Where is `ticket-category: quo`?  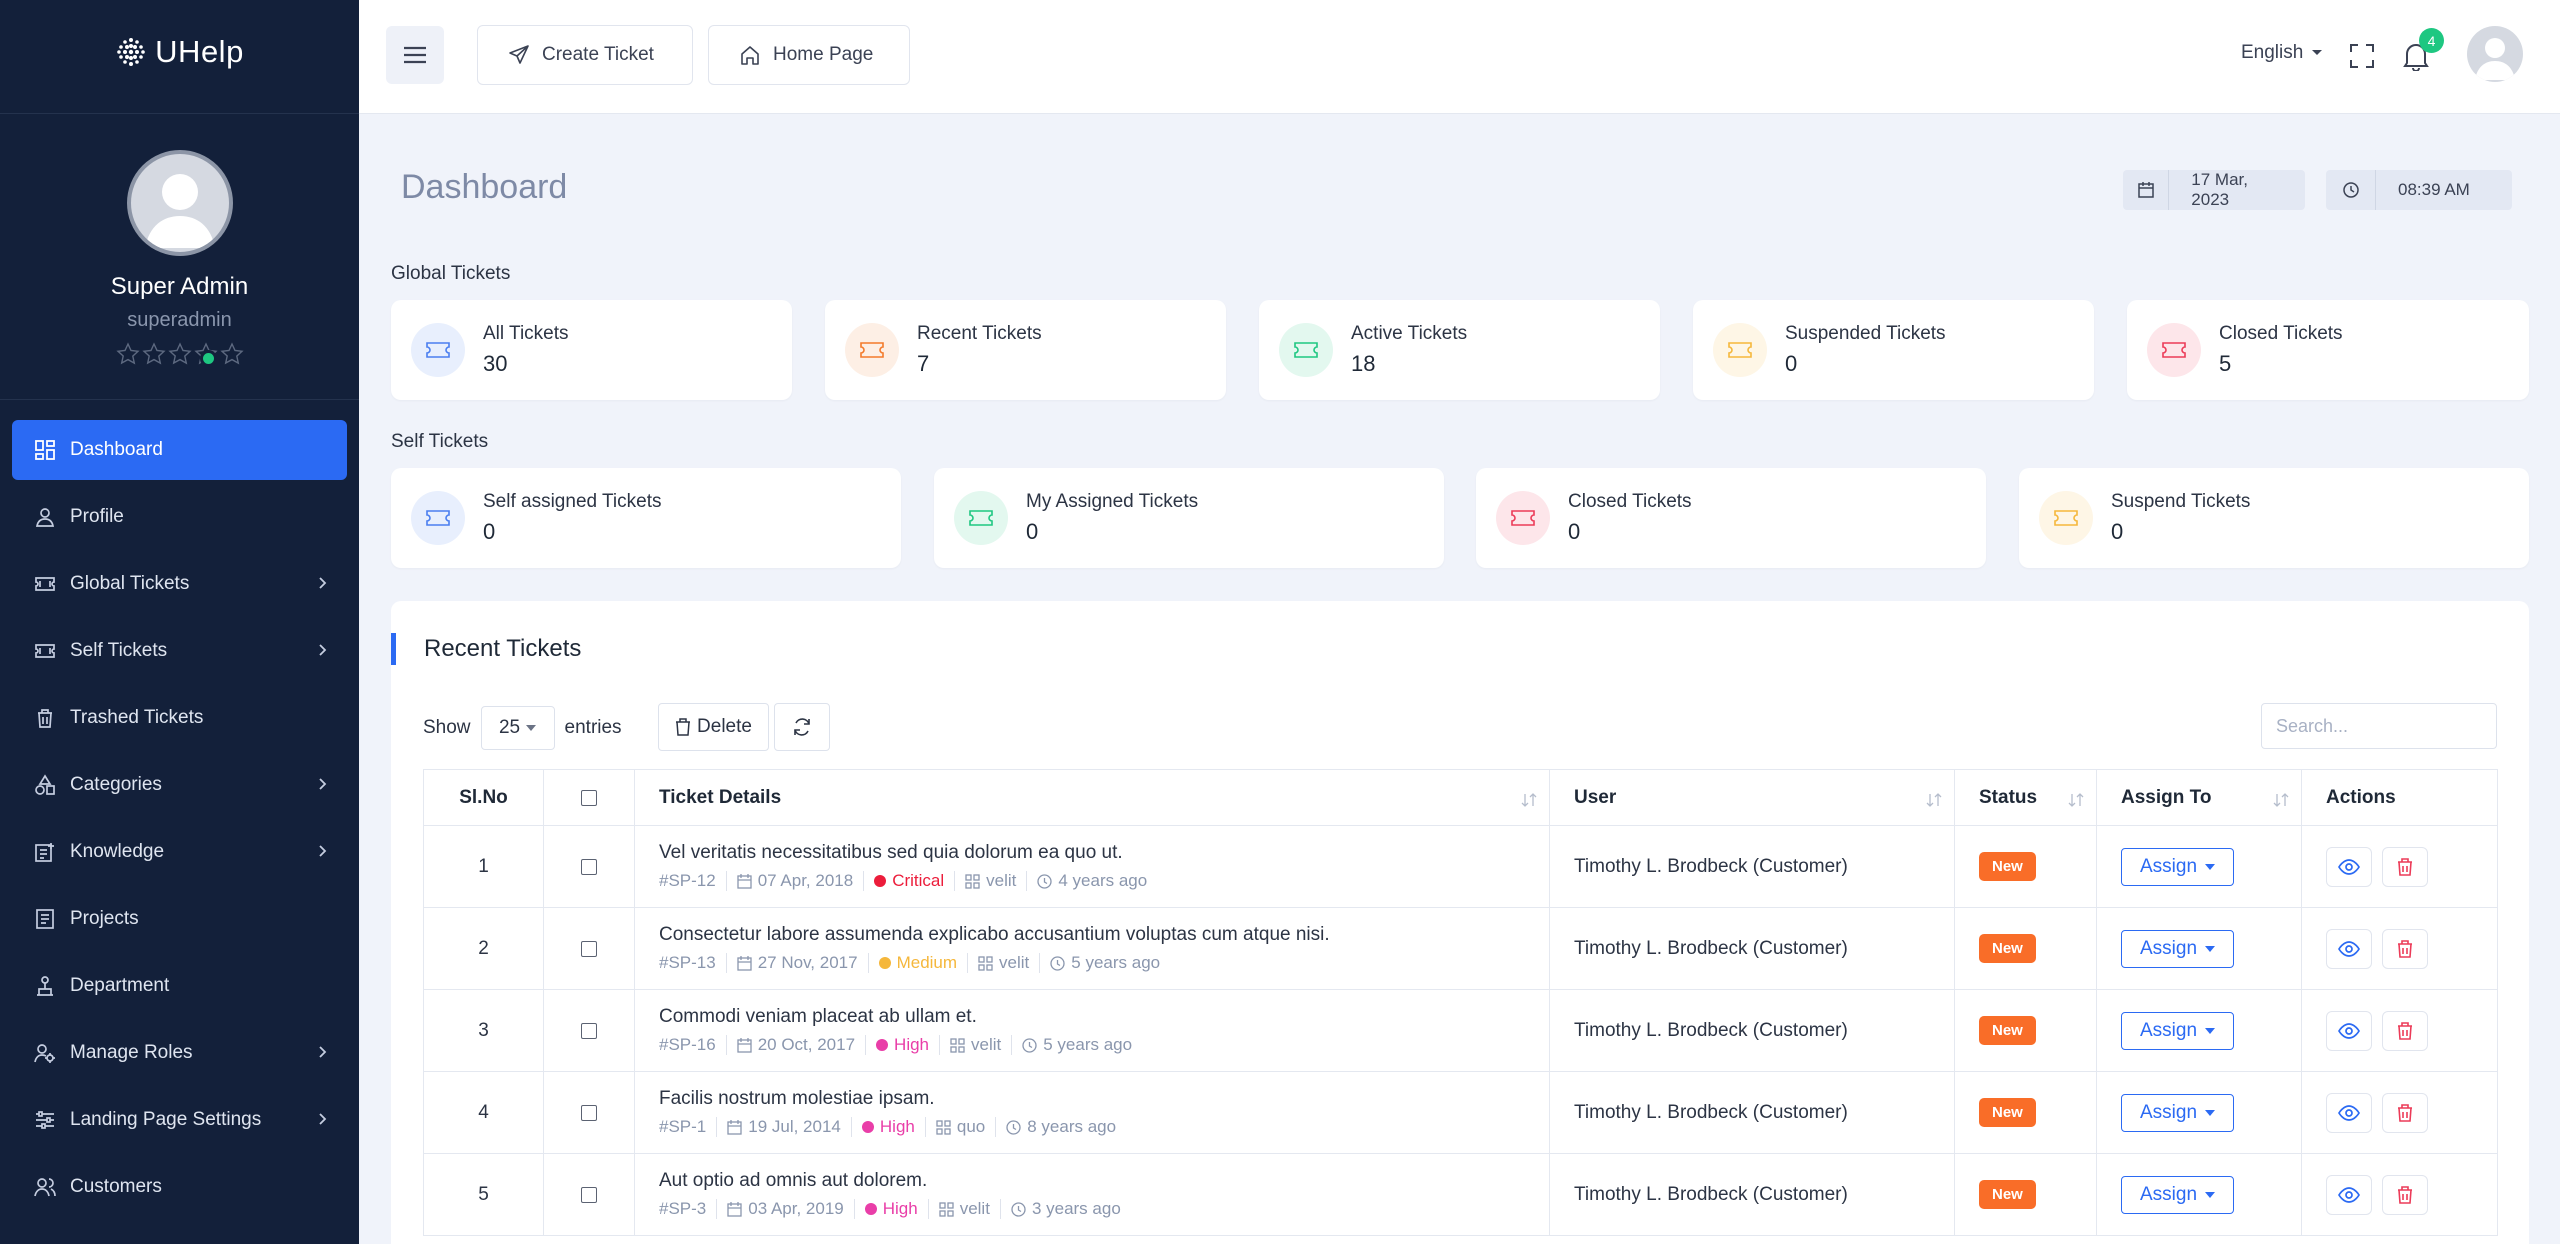
ticket-category: quo is located at coordinates (971, 1126).